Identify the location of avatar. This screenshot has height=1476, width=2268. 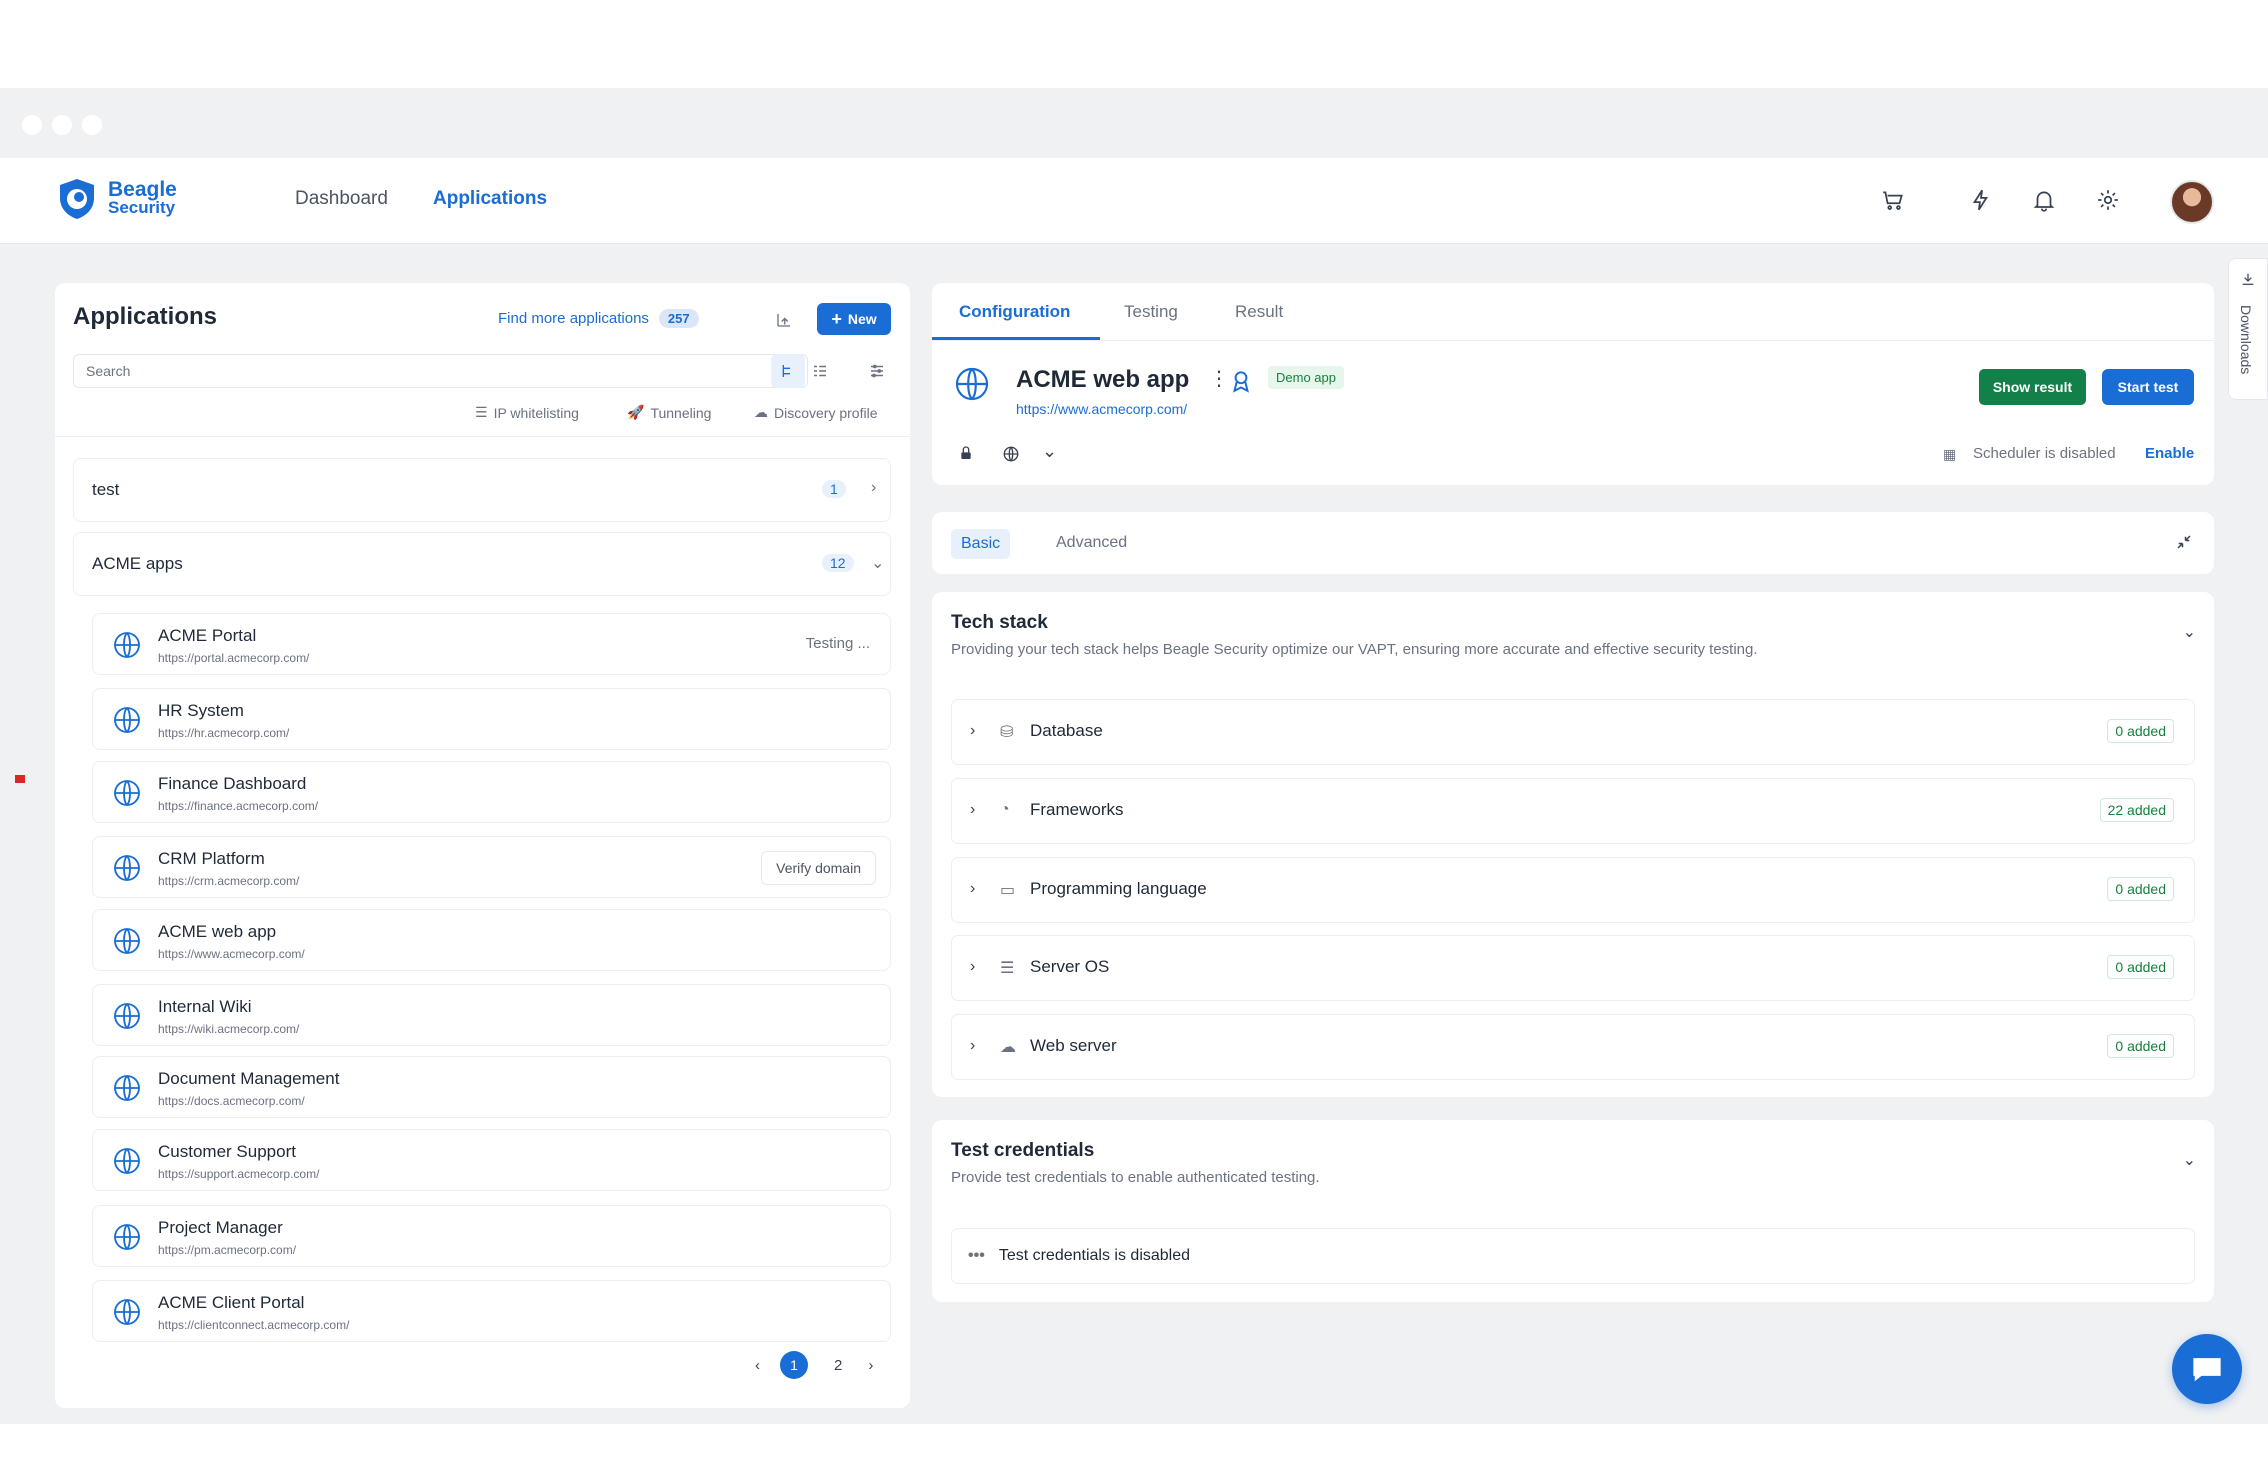
(2192, 202).